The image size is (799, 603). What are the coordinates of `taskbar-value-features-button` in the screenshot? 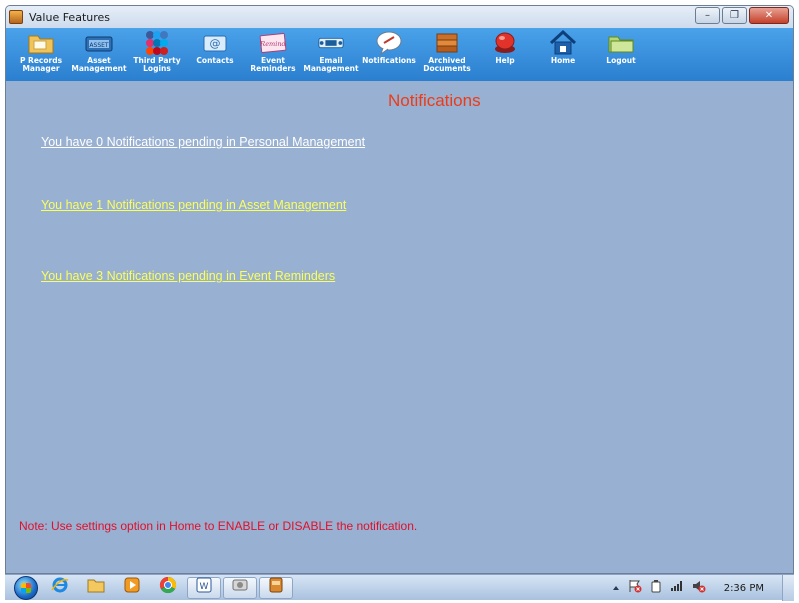 It's located at (276, 587).